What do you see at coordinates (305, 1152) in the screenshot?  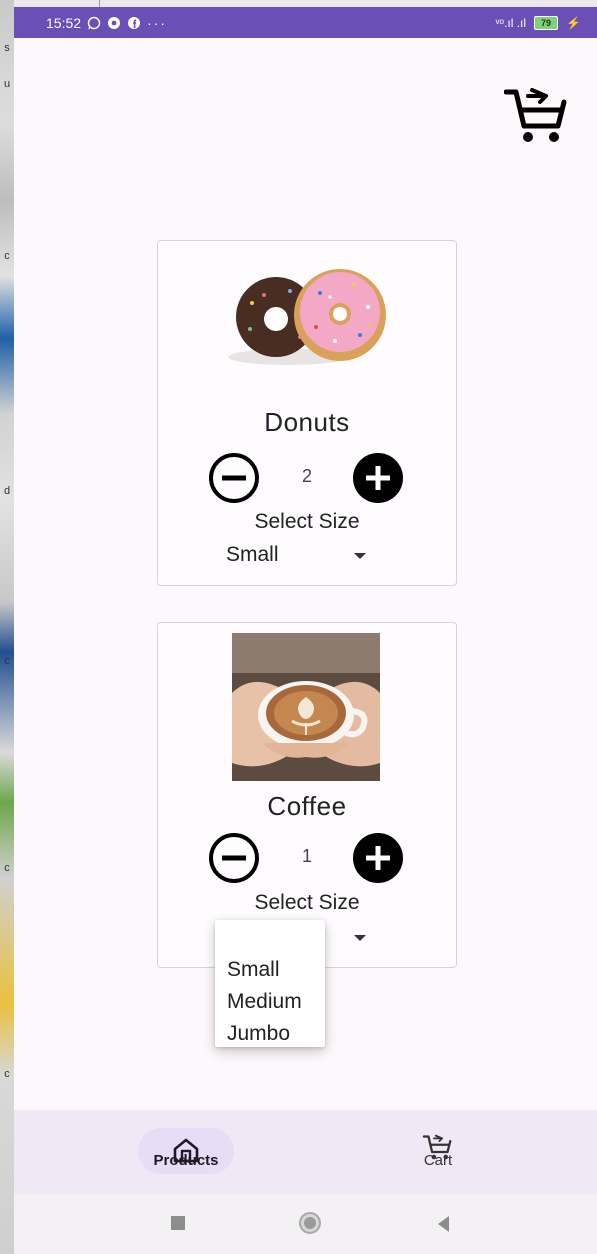 I see `bottom-navigation-bar: Products Cart` at bounding box center [305, 1152].